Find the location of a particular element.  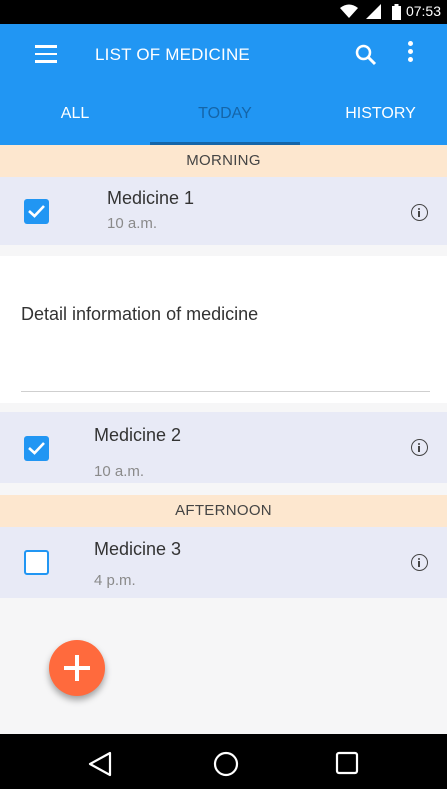

page-title: LIST OF MEDICINE is located at coordinates (172, 54).